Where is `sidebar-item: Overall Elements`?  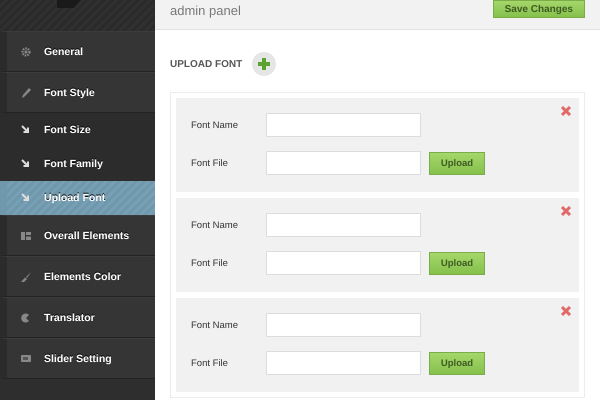 sidebar-item: Overall Elements is located at coordinates (77, 235).